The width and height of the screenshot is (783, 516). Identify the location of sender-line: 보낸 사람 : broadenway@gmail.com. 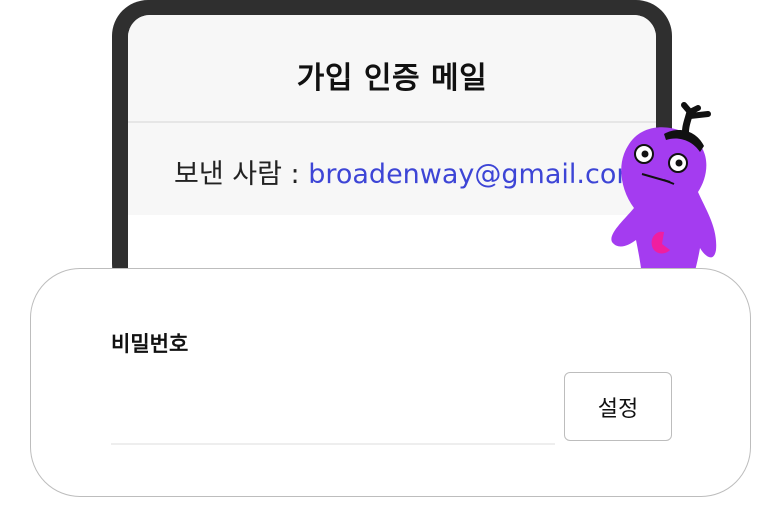
(408, 171).